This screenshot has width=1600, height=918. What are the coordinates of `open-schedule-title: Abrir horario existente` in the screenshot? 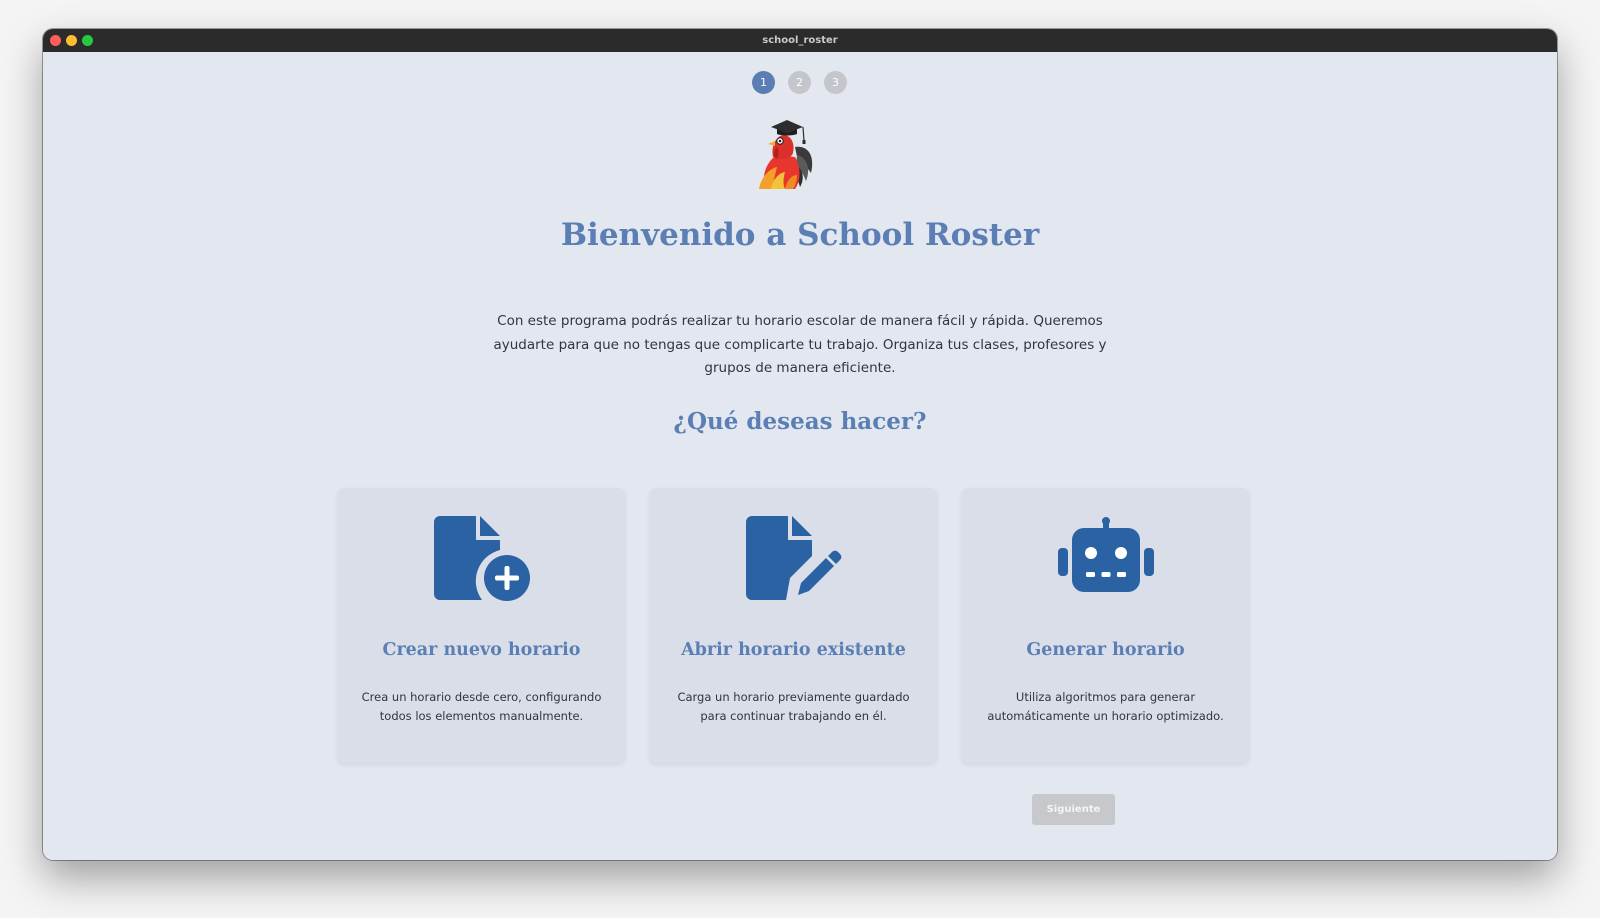 It's located at (793, 650).